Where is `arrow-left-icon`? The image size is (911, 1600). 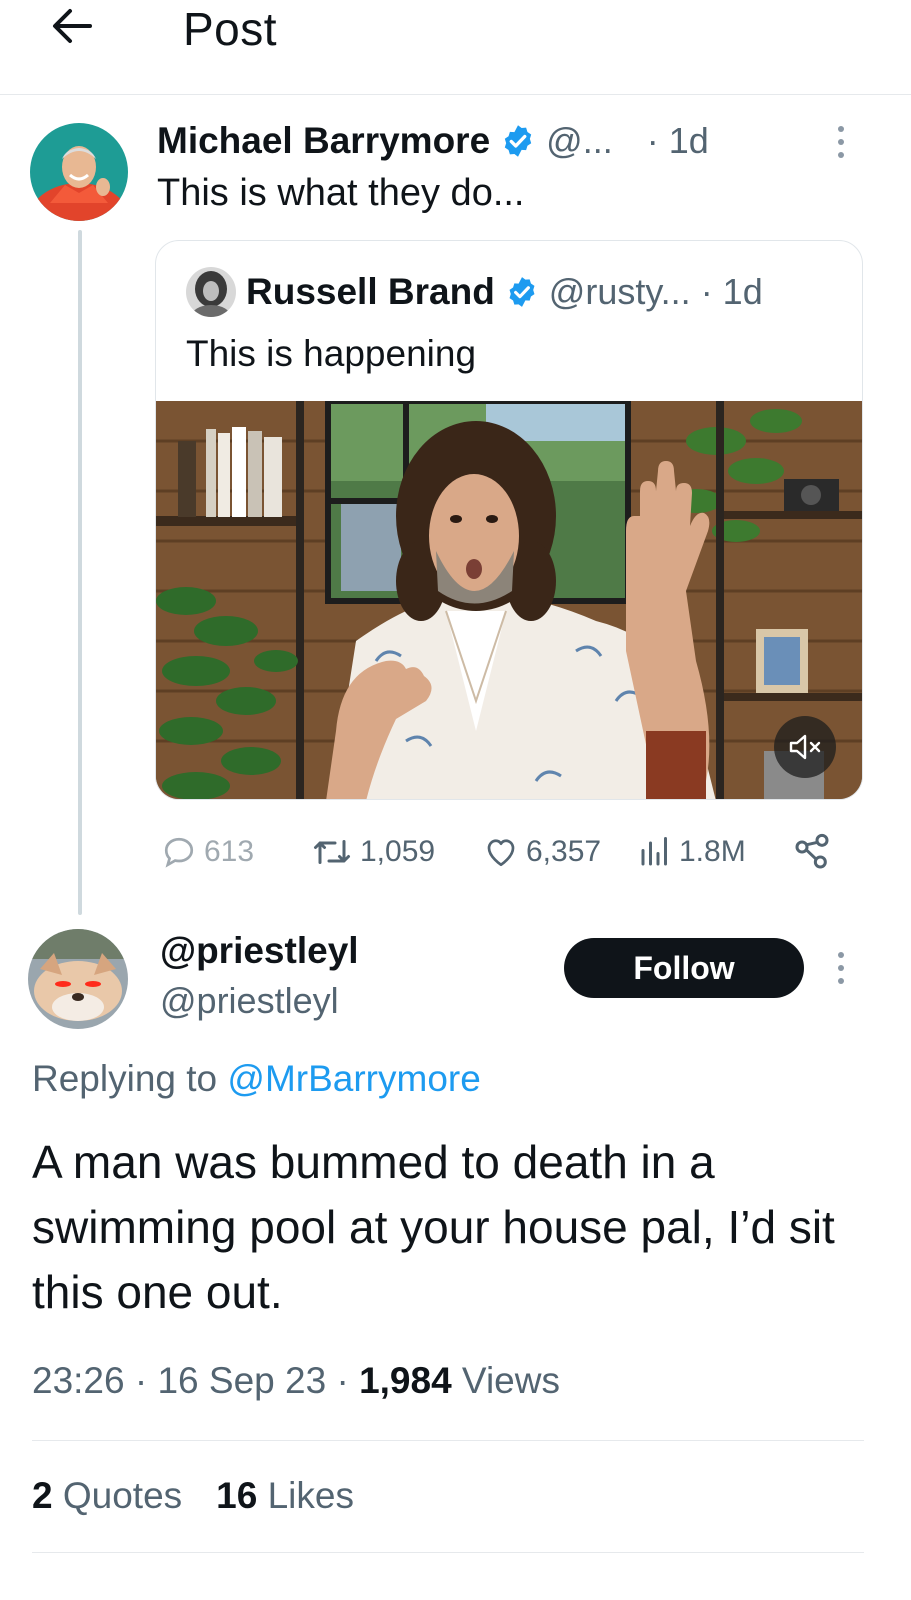 arrow-left-icon is located at coordinates (72, 26).